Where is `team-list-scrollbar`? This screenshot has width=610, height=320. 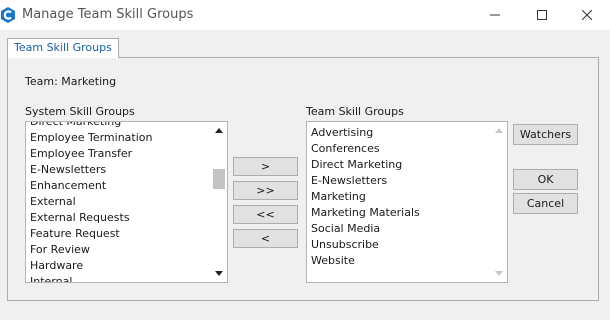
team-list-scrollbar is located at coordinates (499, 202).